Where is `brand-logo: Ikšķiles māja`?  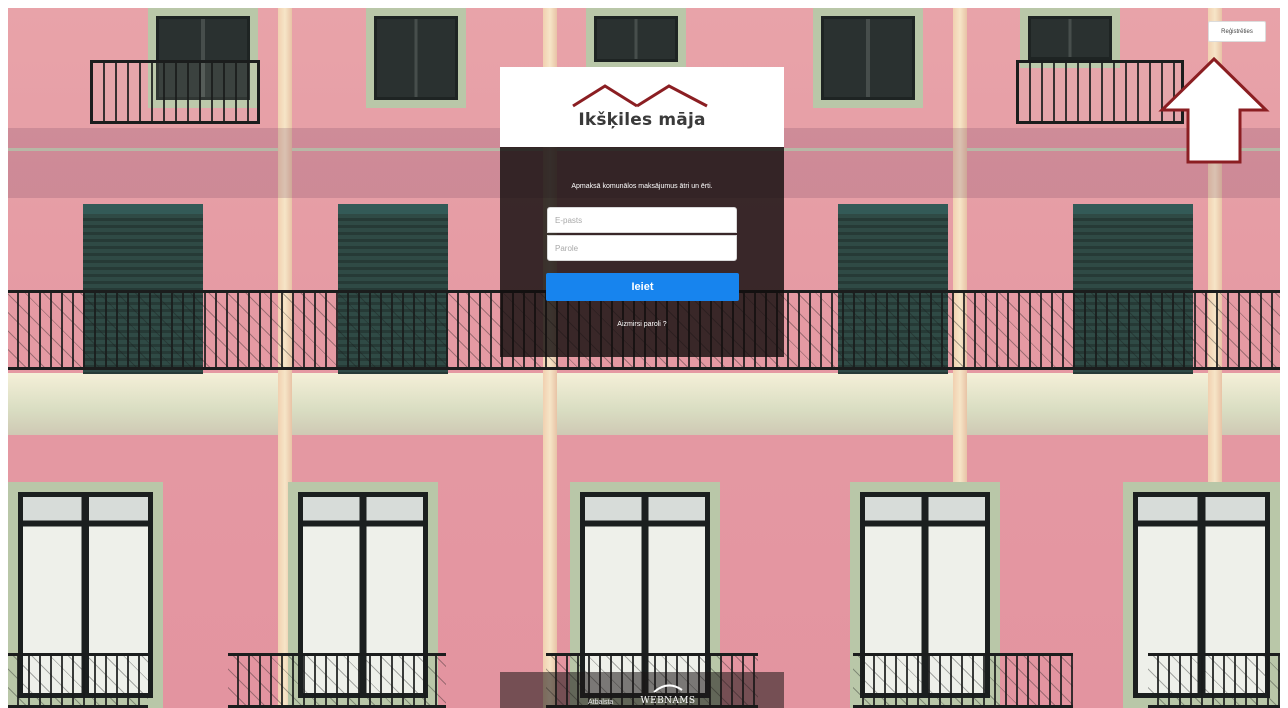 brand-logo: Ikšķiles māja is located at coordinates (642, 107).